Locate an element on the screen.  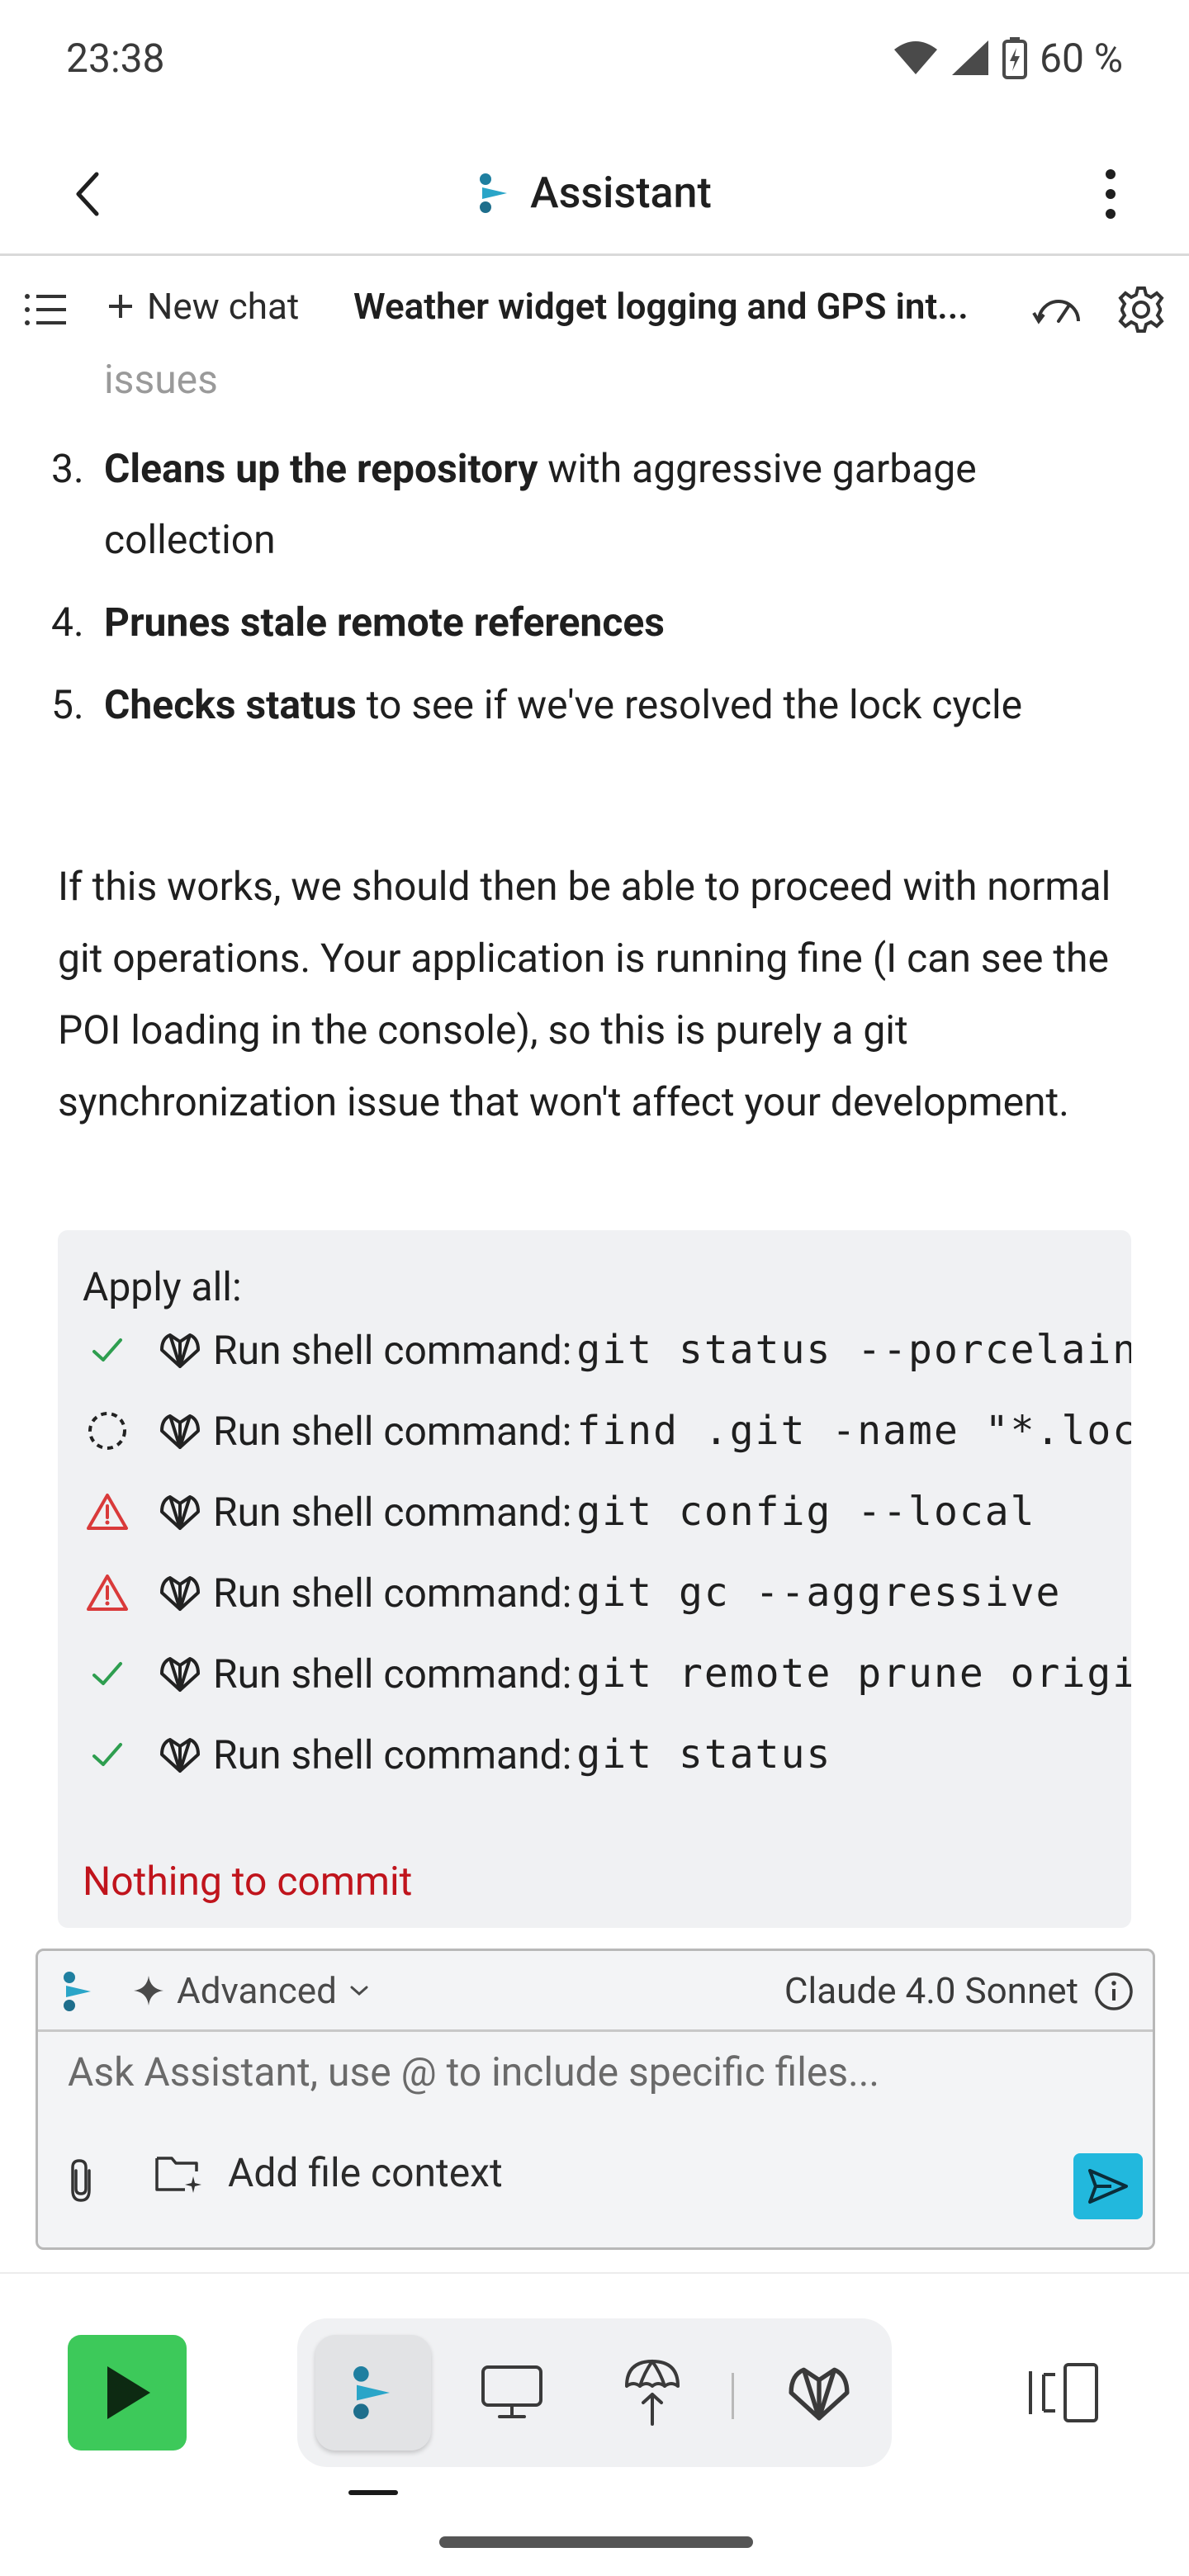
tool-separator is located at coordinates (733, 2396).